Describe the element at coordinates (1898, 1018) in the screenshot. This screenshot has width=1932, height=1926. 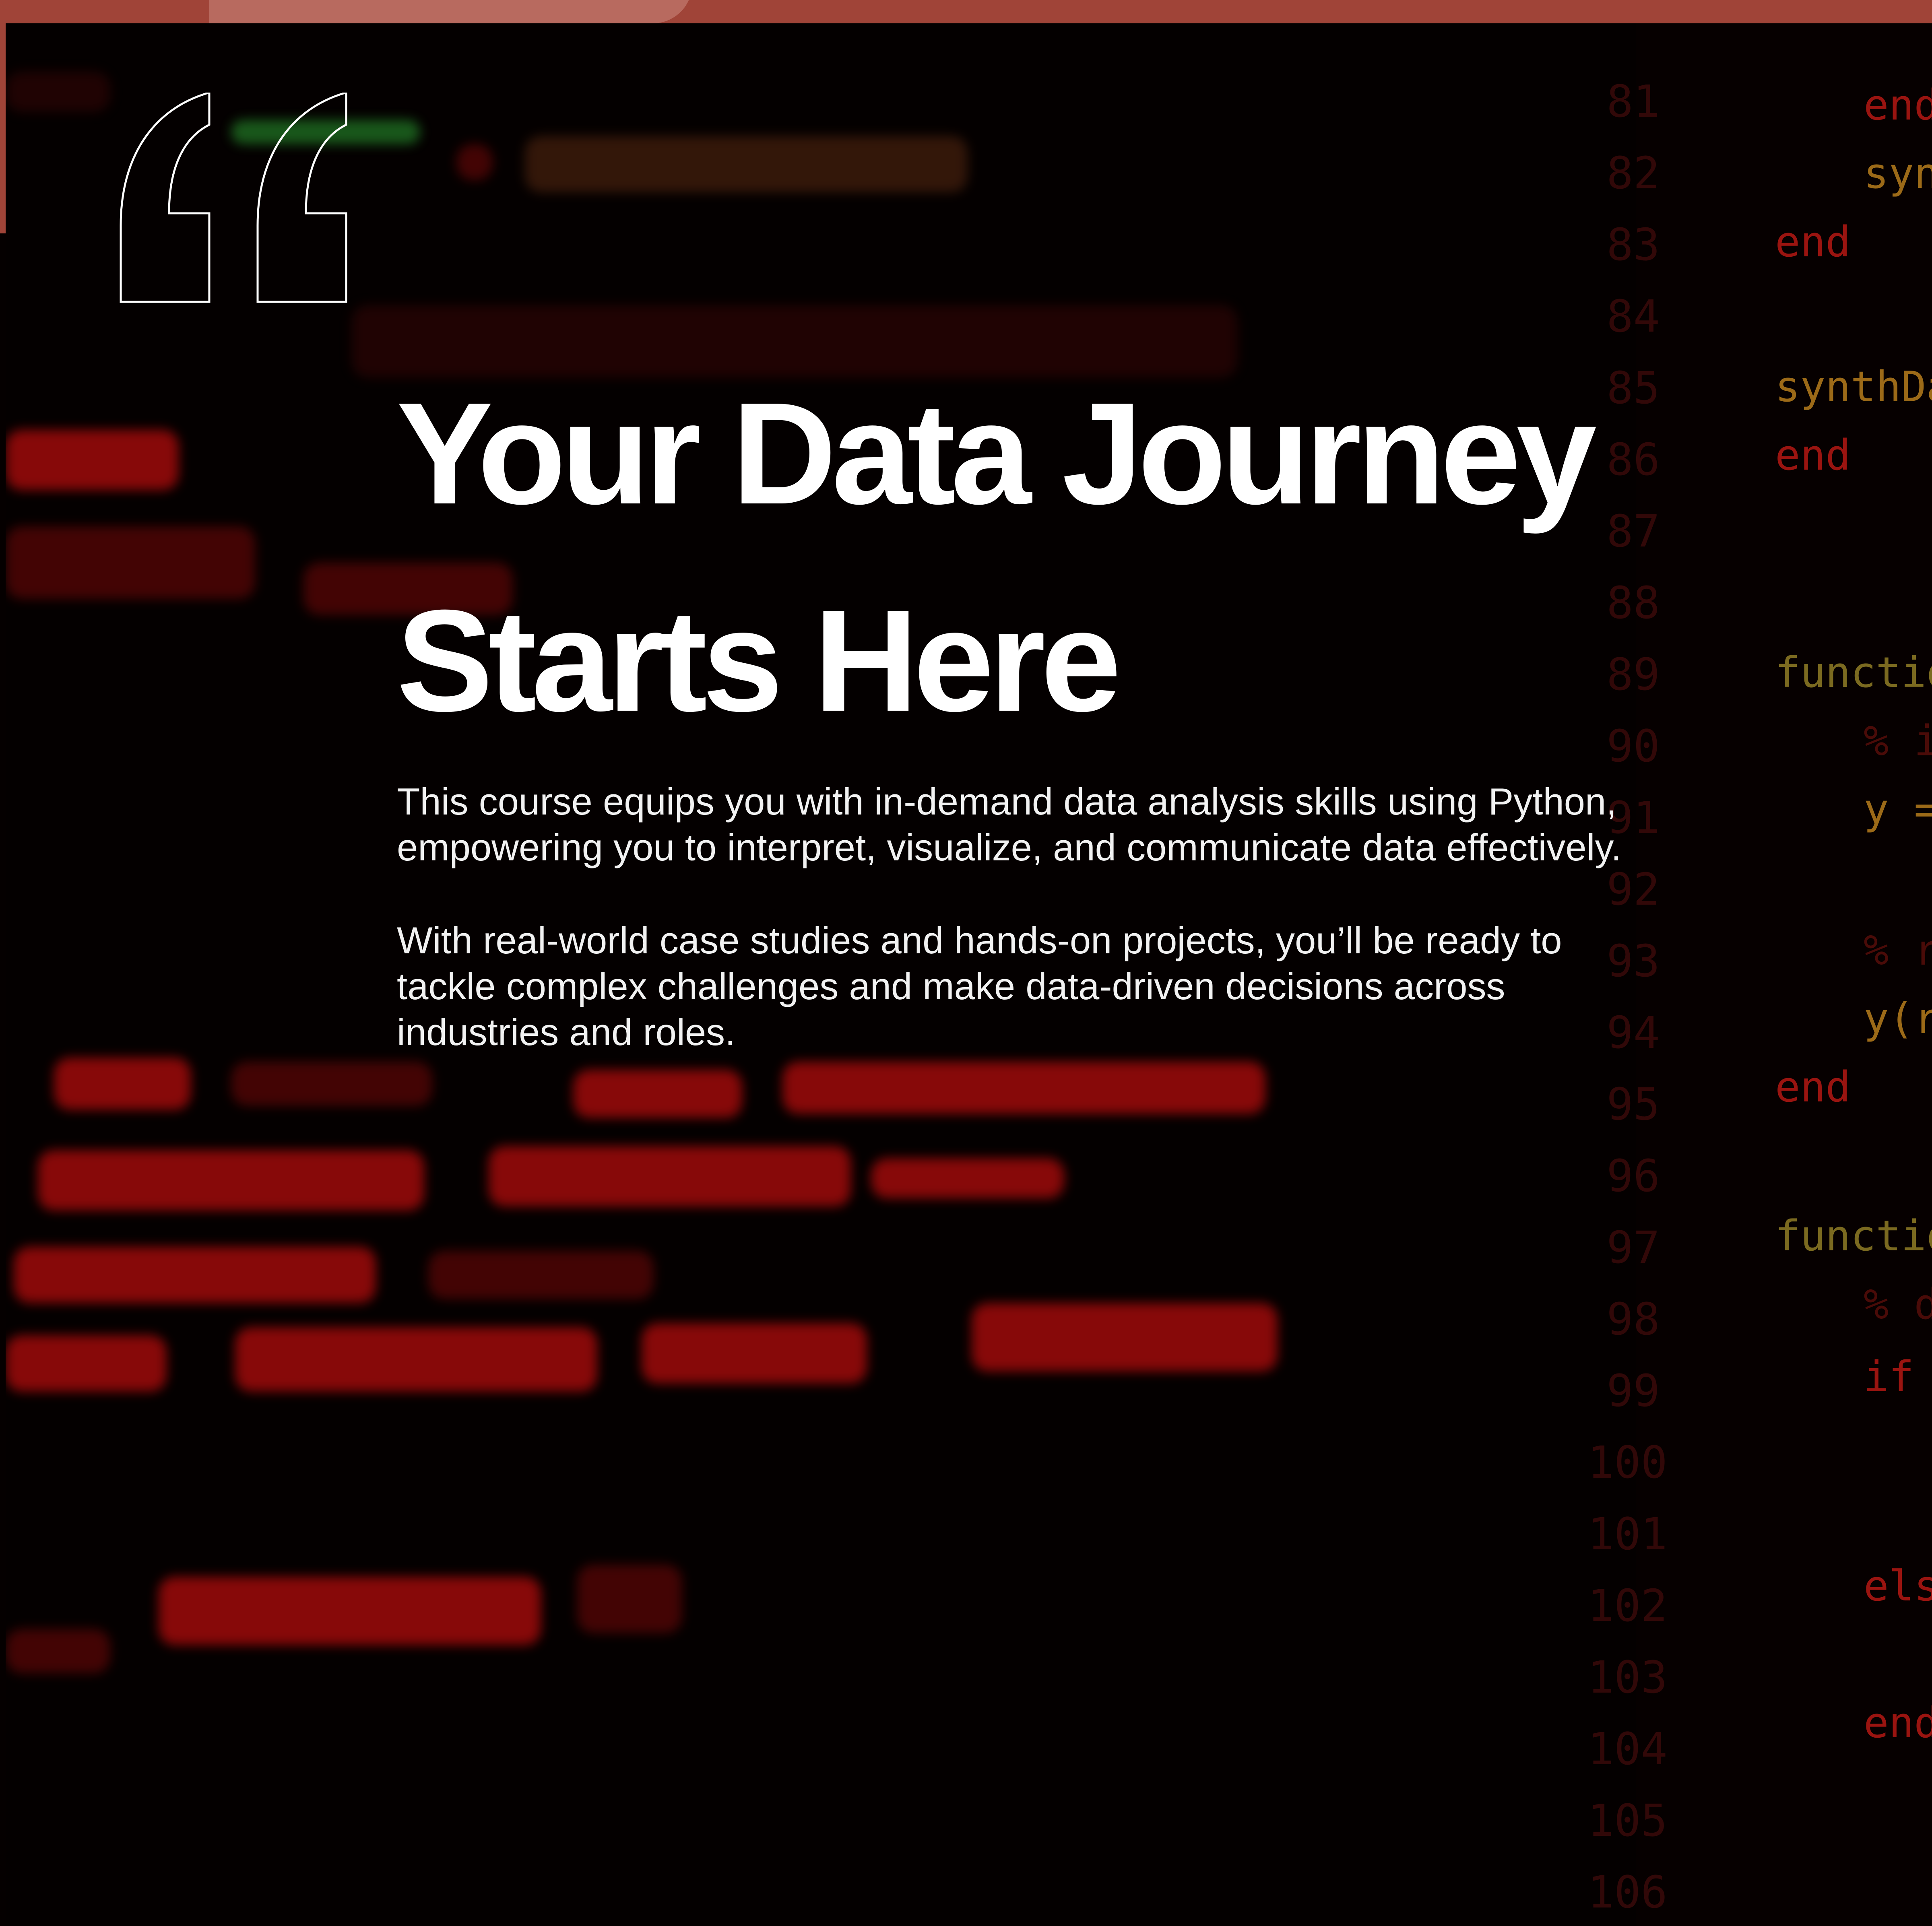
I see `code-line: y(ra` at that location.